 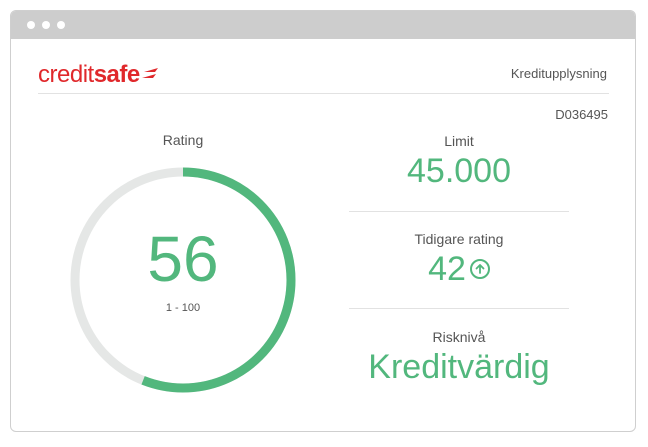 I want to click on risk-section: Risknivå Kreditvärdig, so click(x=459, y=358).